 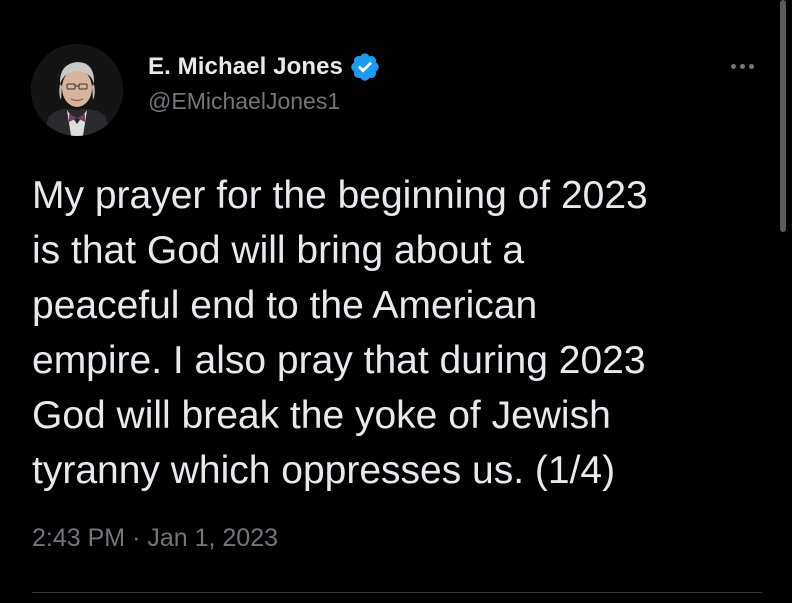 What do you see at coordinates (339, 360) in the screenshot?
I see `tweet-text-line: empire. I also pray that during 2023` at bounding box center [339, 360].